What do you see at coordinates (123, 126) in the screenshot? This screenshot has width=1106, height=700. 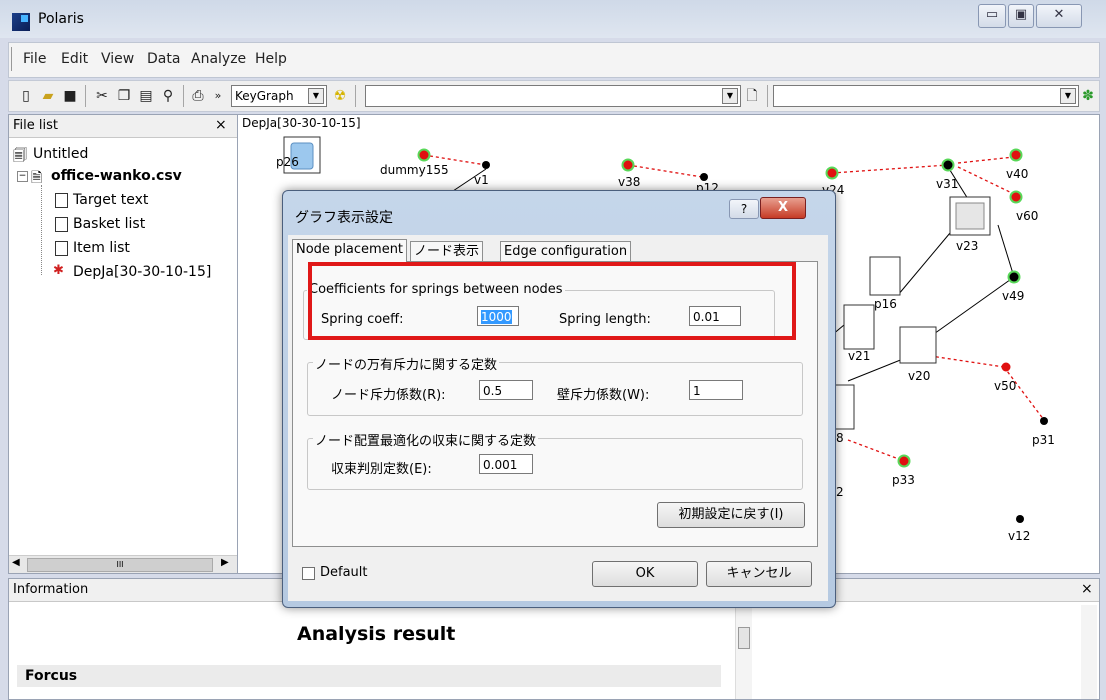 I see `file-list-header: File list ×` at bounding box center [123, 126].